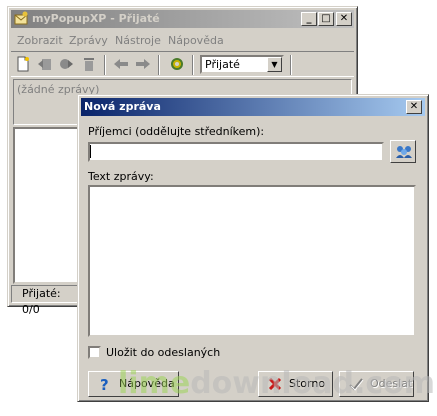  Describe the element at coordinates (222, 64) in the screenshot. I see `folder-select-value: Přijaté` at that location.